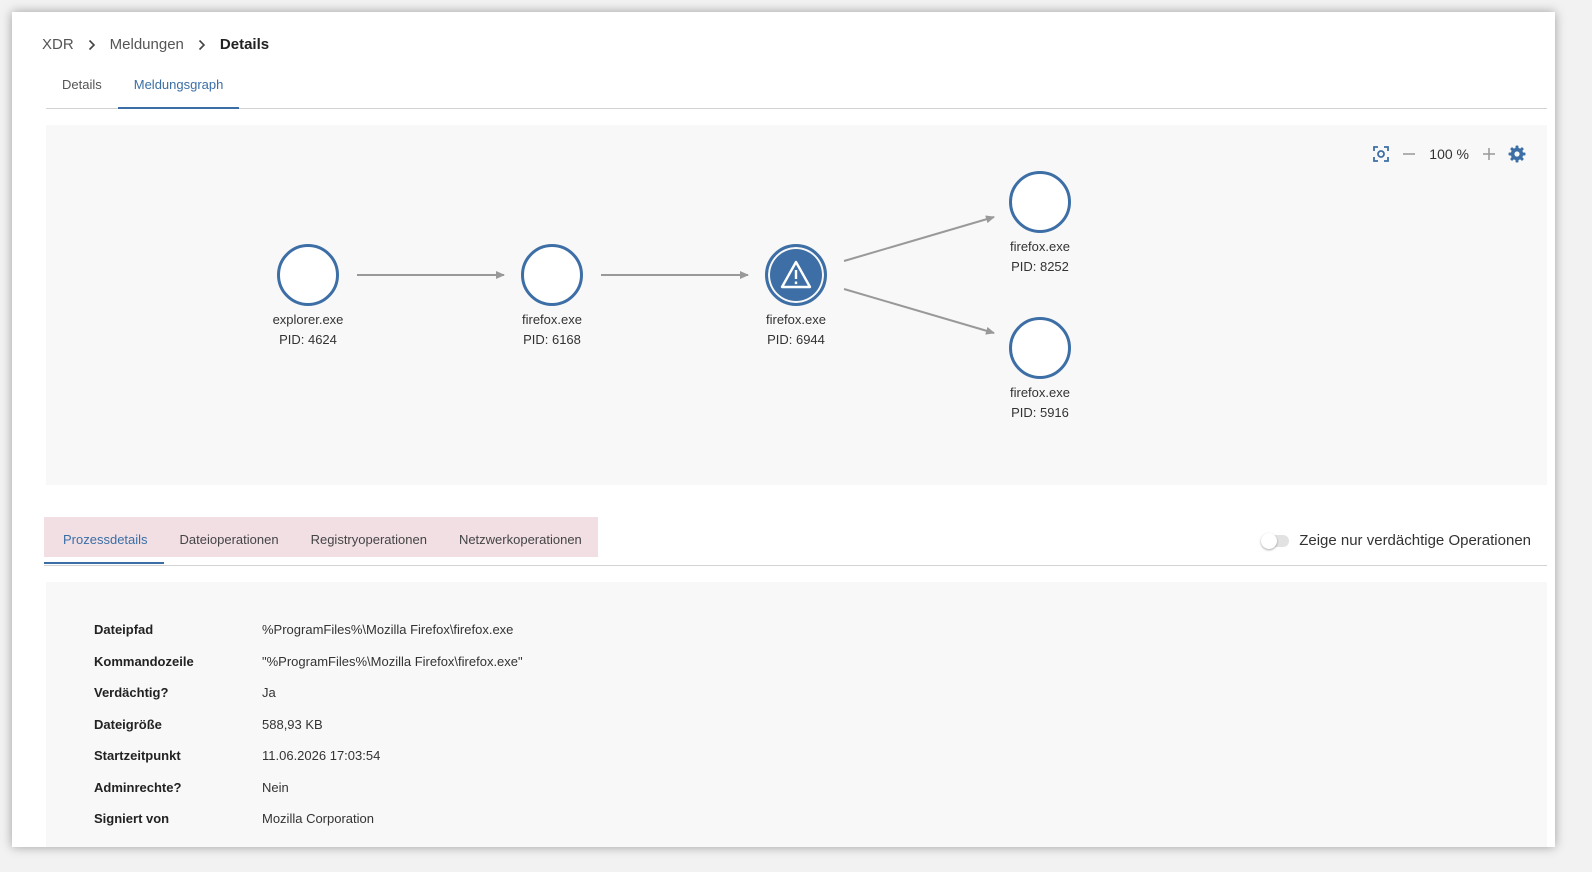 The image size is (1592, 872). Describe the element at coordinates (308, 319) in the screenshot. I see `node-name: explorer.exe` at that location.